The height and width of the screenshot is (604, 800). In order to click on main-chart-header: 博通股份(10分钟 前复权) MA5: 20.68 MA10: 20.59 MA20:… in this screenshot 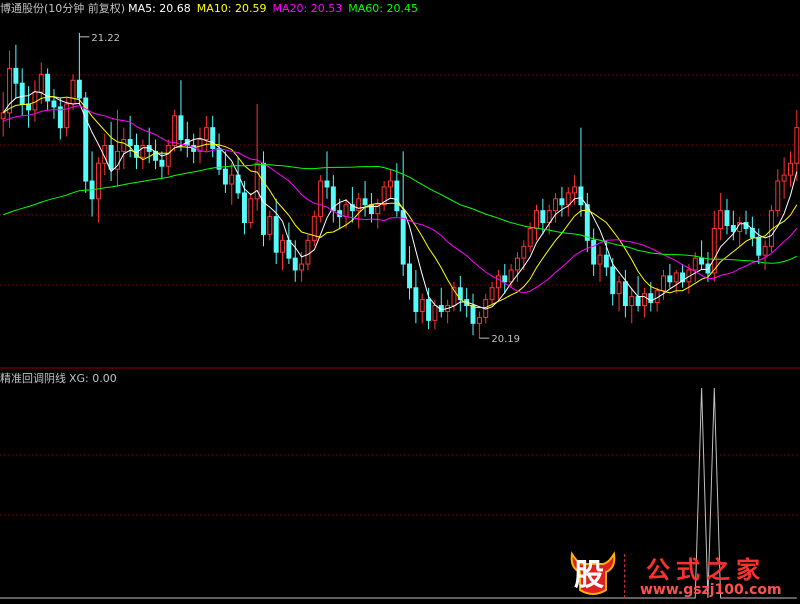, I will do `click(212, 9)`.